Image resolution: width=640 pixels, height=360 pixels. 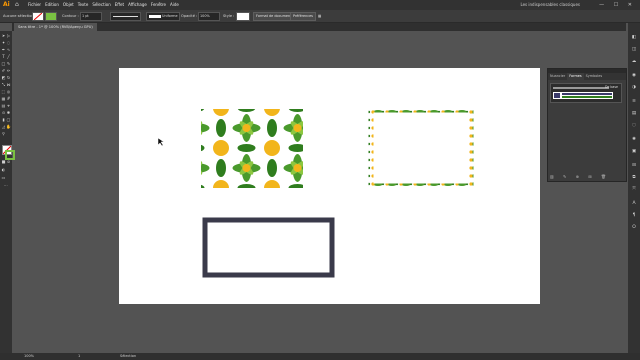 I want to click on color-guide-icon: ◑, so click(x=634, y=88).